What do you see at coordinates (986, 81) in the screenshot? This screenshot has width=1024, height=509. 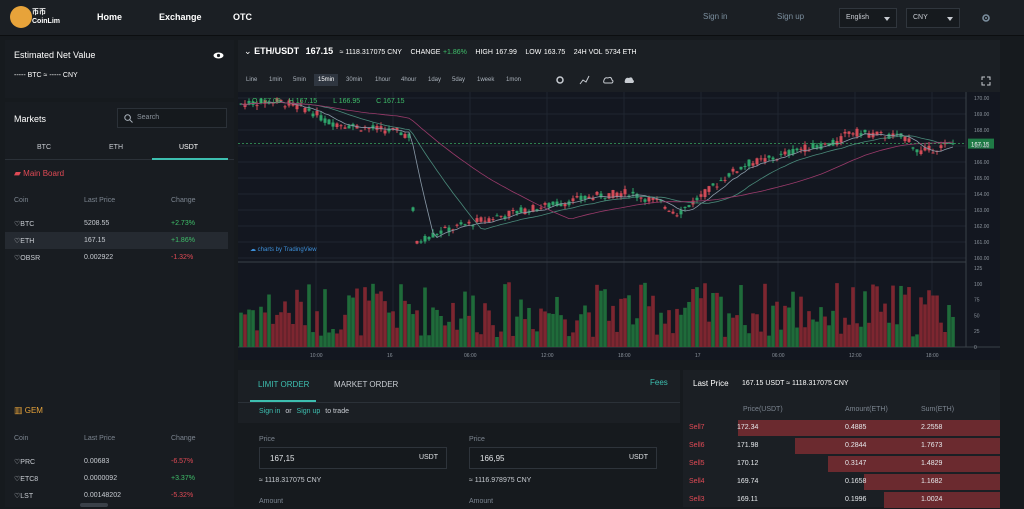 I see `fullscreen-icon` at bounding box center [986, 81].